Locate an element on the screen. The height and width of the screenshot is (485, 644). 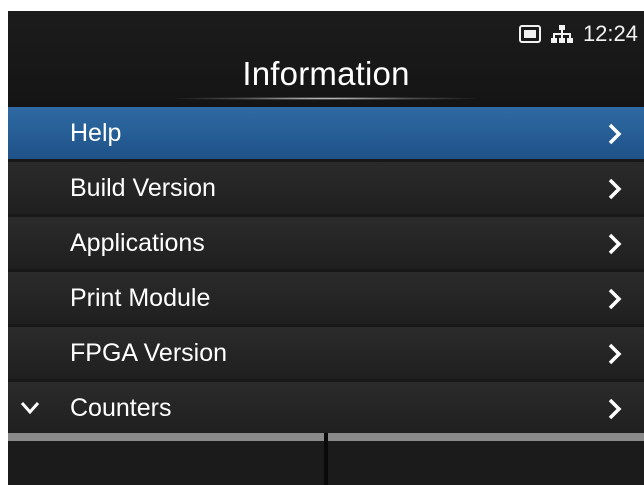
menu-item-label: Help is located at coordinates (96, 133).